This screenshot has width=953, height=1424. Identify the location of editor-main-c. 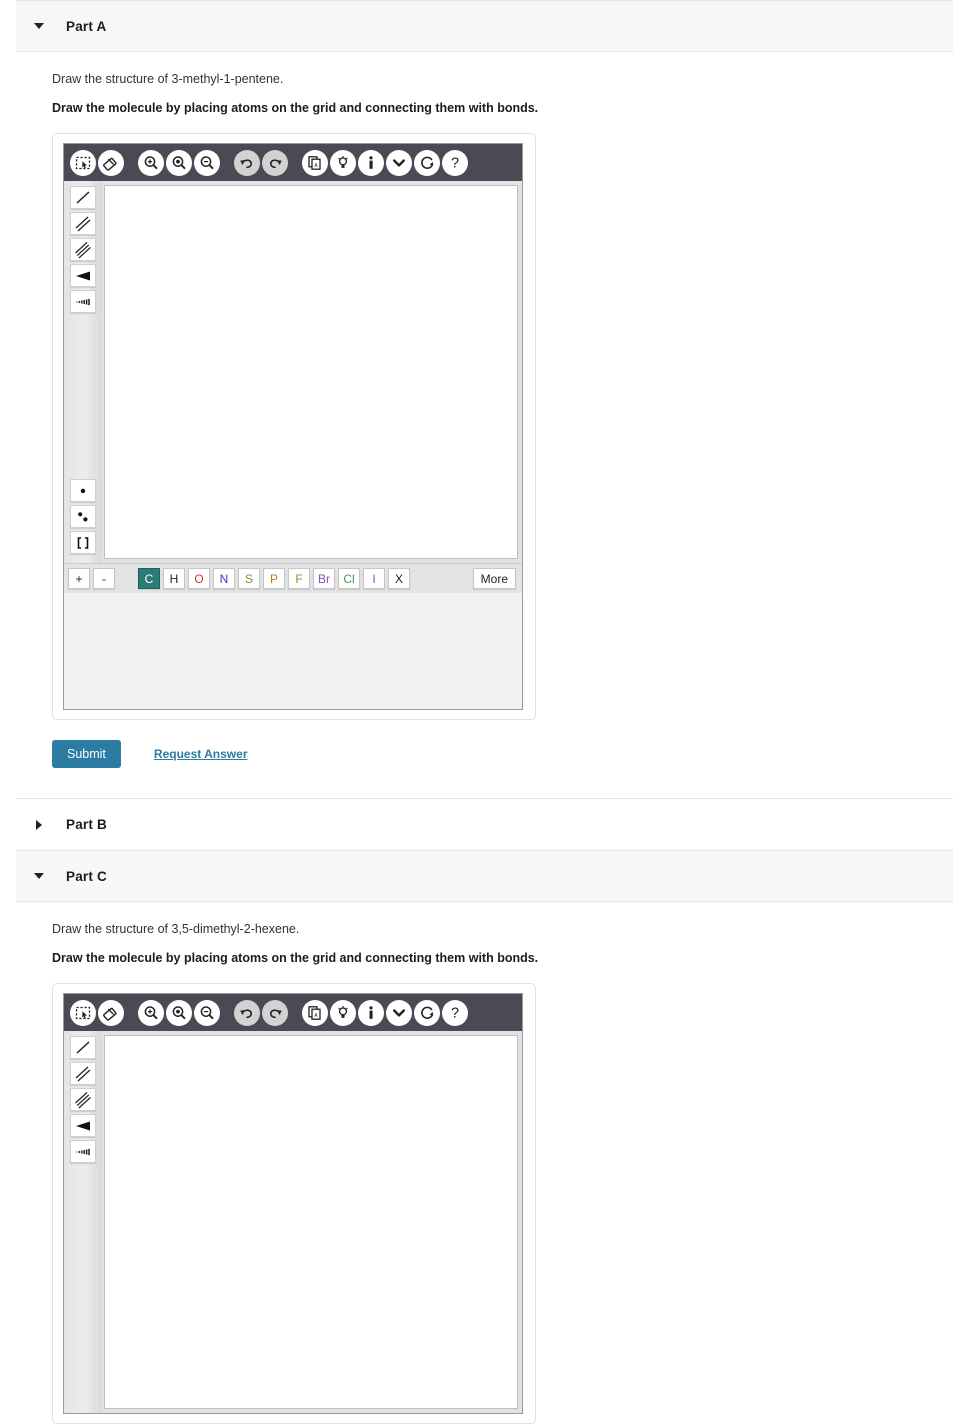
(293, 1222).